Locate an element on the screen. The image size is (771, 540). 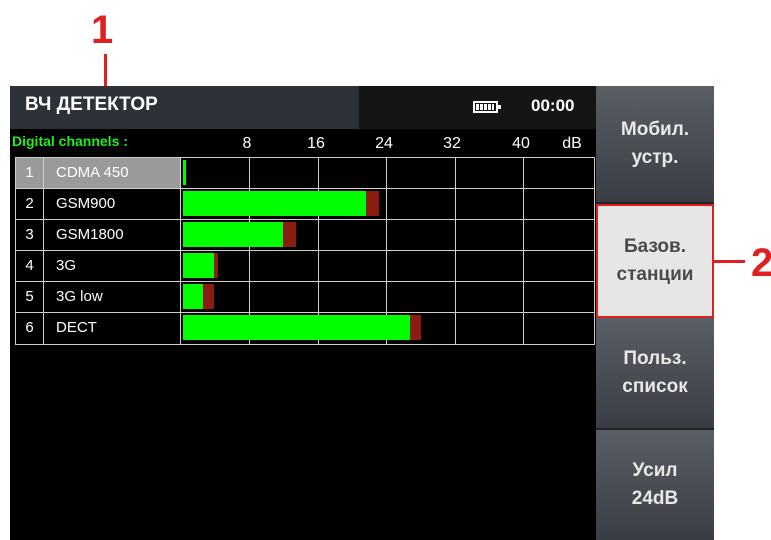
channel-row: 5 3G low is located at coordinates (305, 297).